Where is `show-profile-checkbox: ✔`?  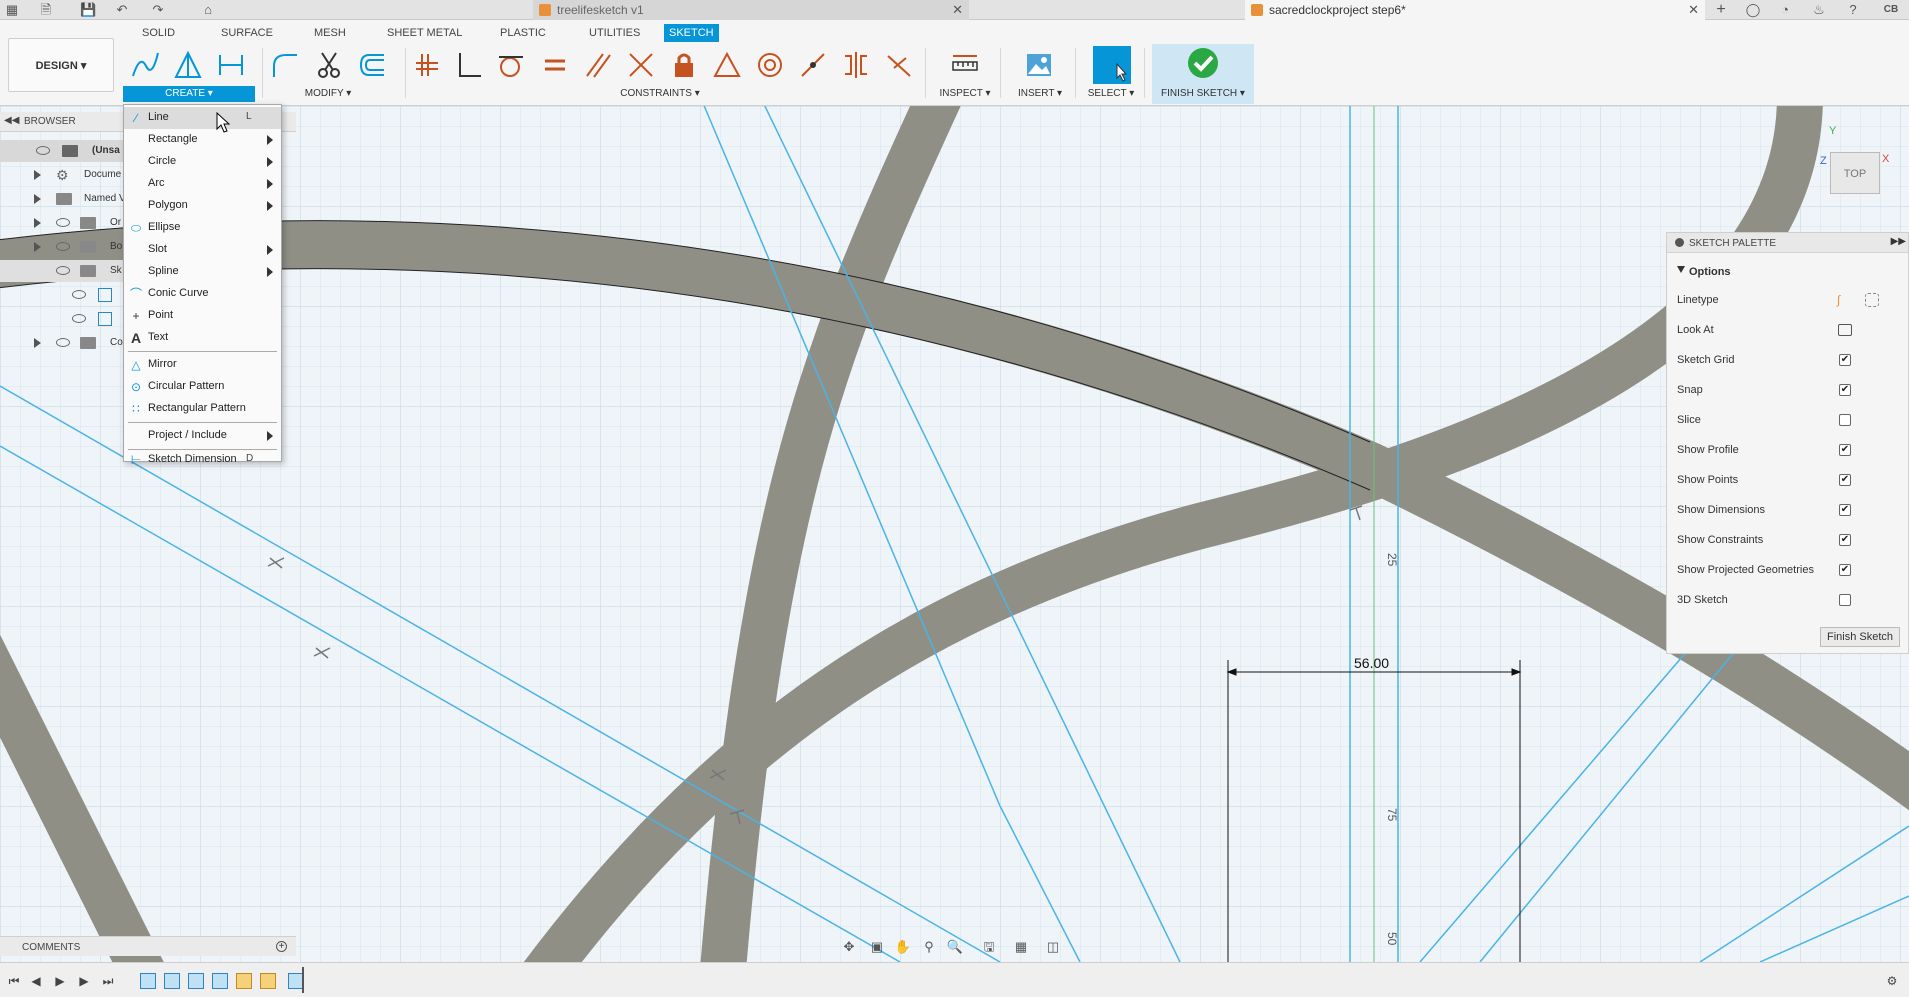
show-profile-checkbox: ✔ is located at coordinates (1845, 450).